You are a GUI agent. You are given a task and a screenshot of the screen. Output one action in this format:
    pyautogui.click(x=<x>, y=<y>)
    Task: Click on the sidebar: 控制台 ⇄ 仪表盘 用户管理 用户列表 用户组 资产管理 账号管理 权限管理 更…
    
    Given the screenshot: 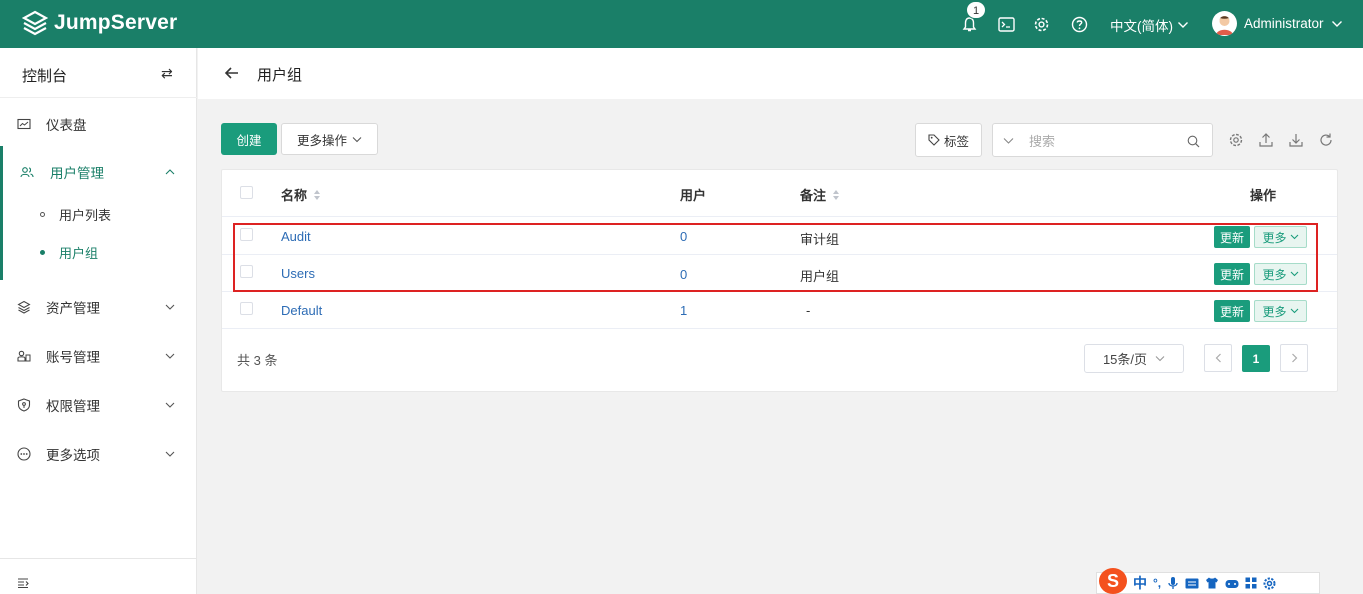 What is the action you would take?
    pyautogui.click(x=98, y=321)
    